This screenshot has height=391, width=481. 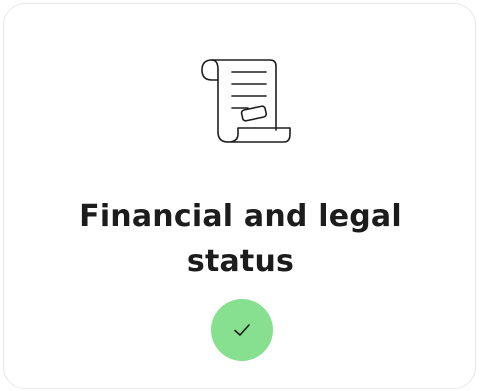 I want to click on status-check-badge, so click(x=242, y=330).